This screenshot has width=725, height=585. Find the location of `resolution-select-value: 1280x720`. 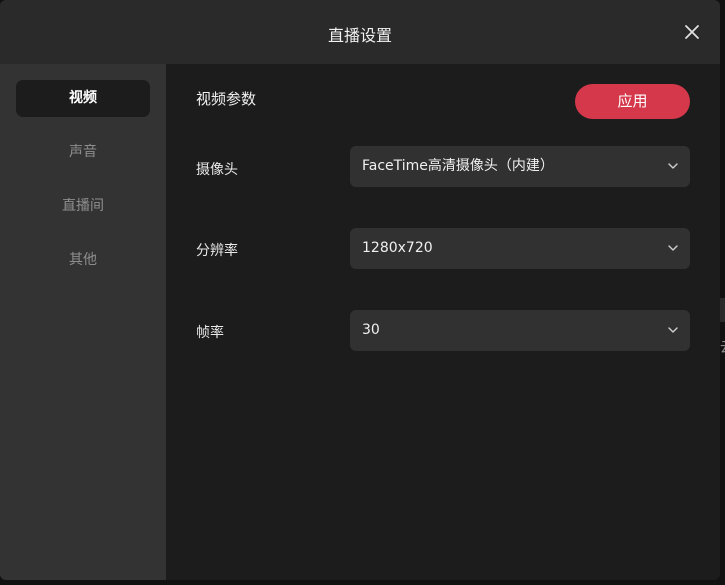

resolution-select-value: 1280x720 is located at coordinates (397, 248).